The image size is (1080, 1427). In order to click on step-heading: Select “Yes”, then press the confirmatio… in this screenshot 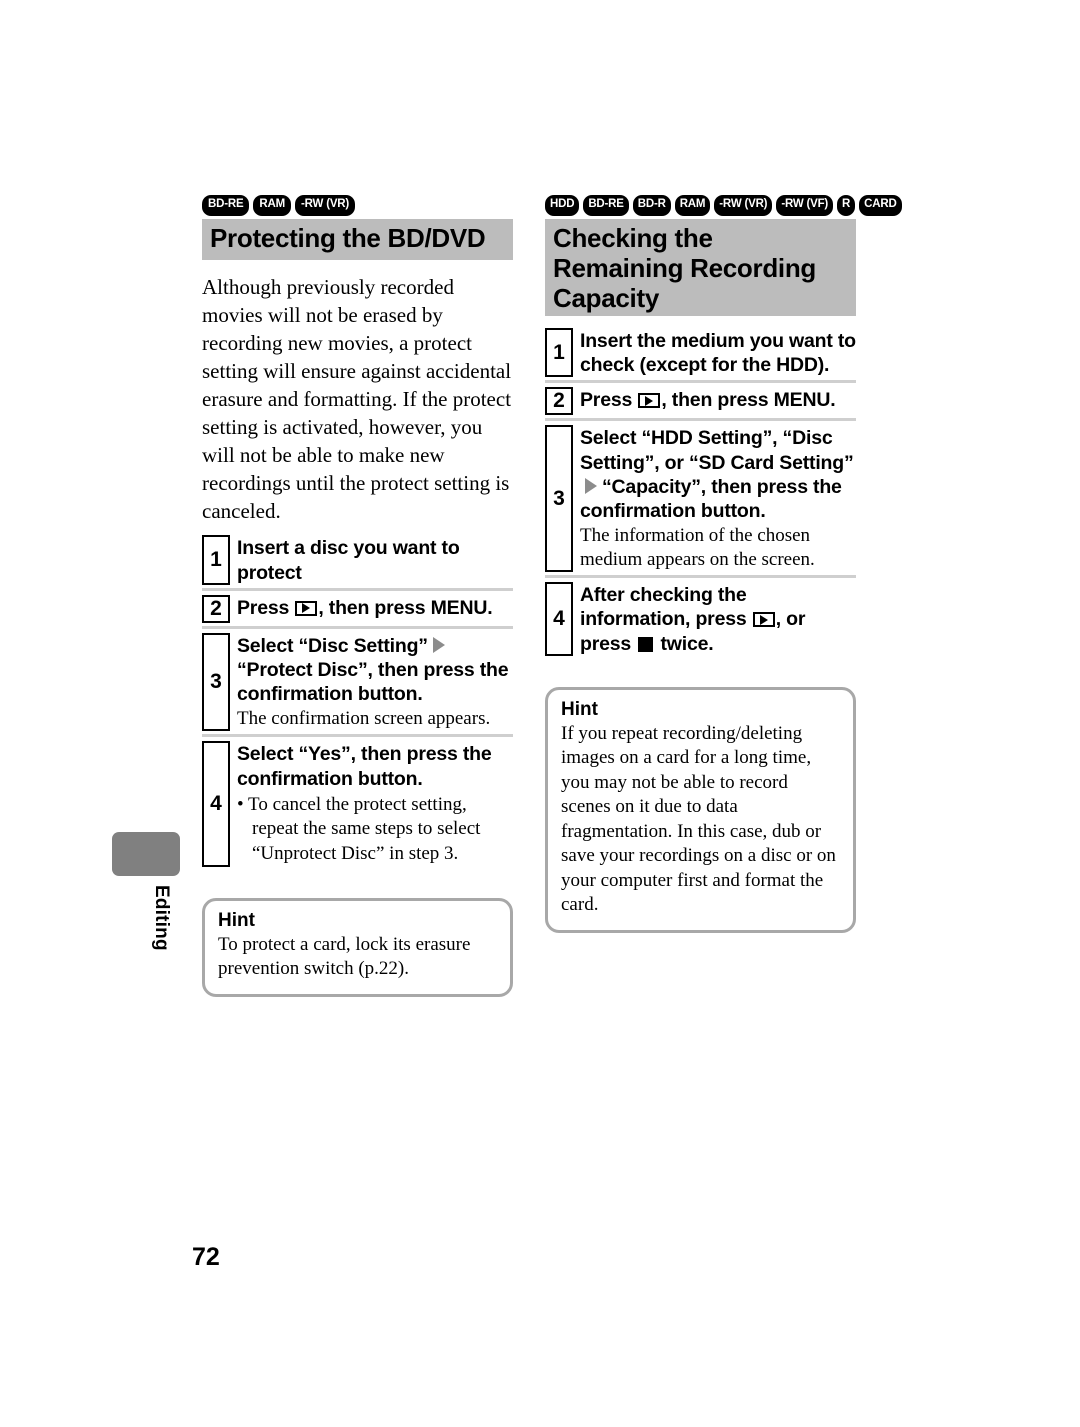, I will do `click(375, 766)`.